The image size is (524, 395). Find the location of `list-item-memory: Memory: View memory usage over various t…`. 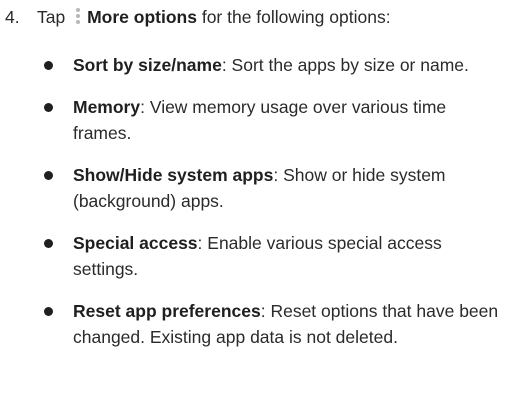

list-item-memory: Memory: View memory usage over various t… is located at coordinates (262, 120).